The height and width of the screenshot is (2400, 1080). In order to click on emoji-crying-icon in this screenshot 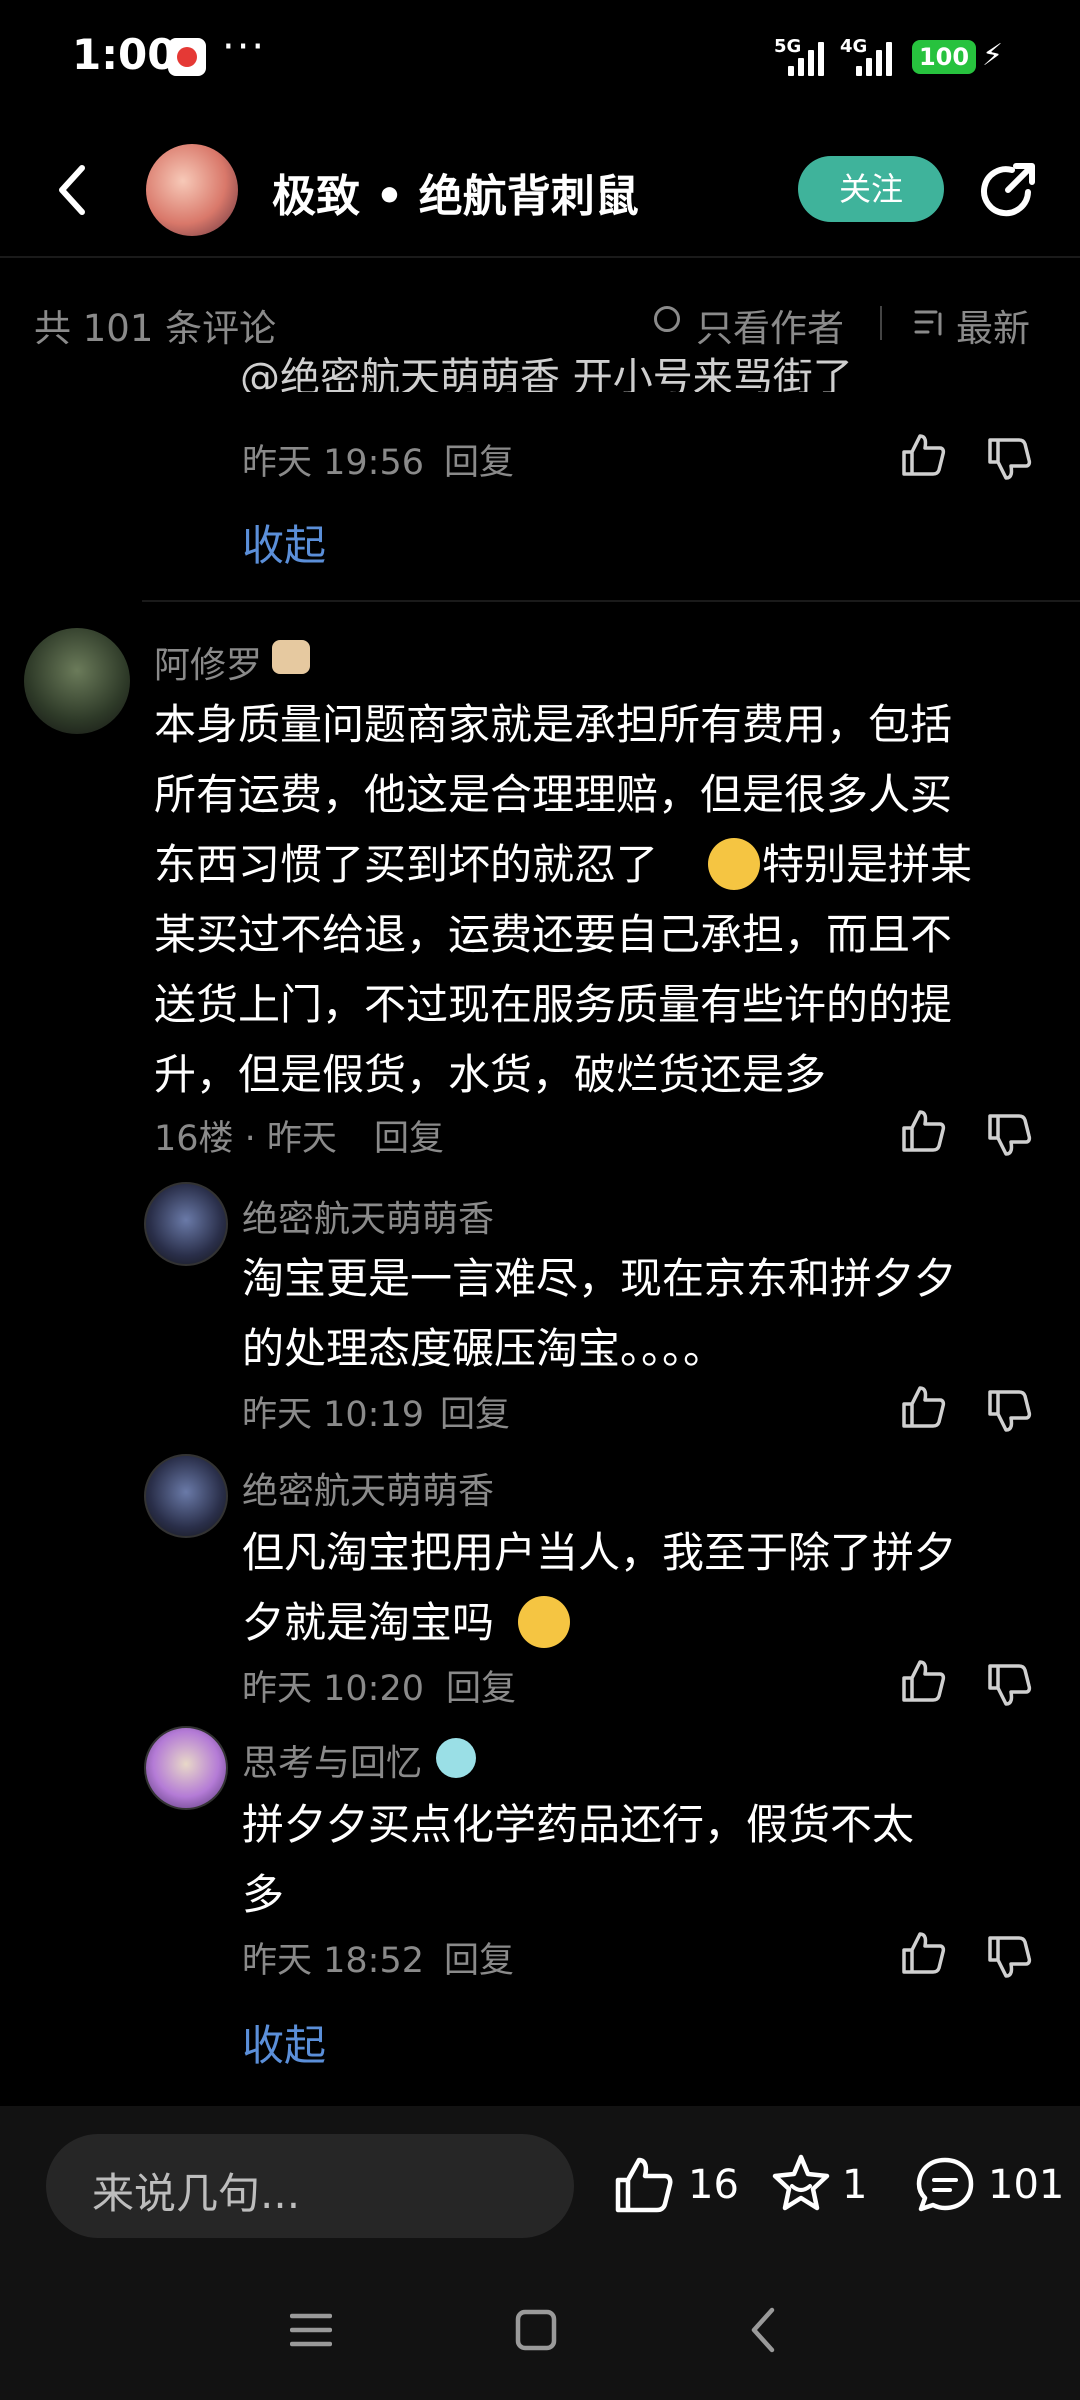, I will do `click(544, 1622)`.